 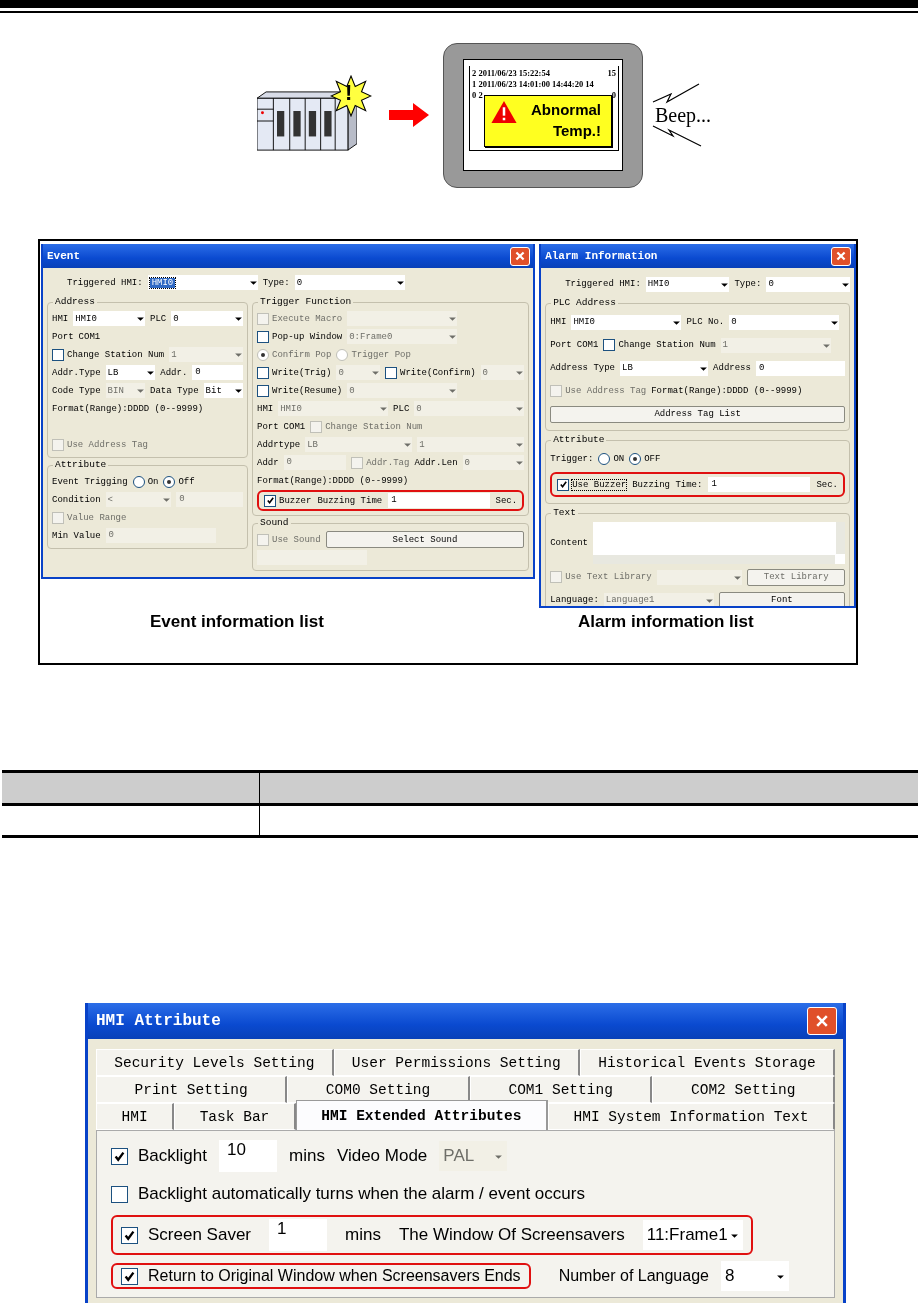 What do you see at coordinates (381, 354) in the screenshot?
I see `radio-label: Trigger Pop` at bounding box center [381, 354].